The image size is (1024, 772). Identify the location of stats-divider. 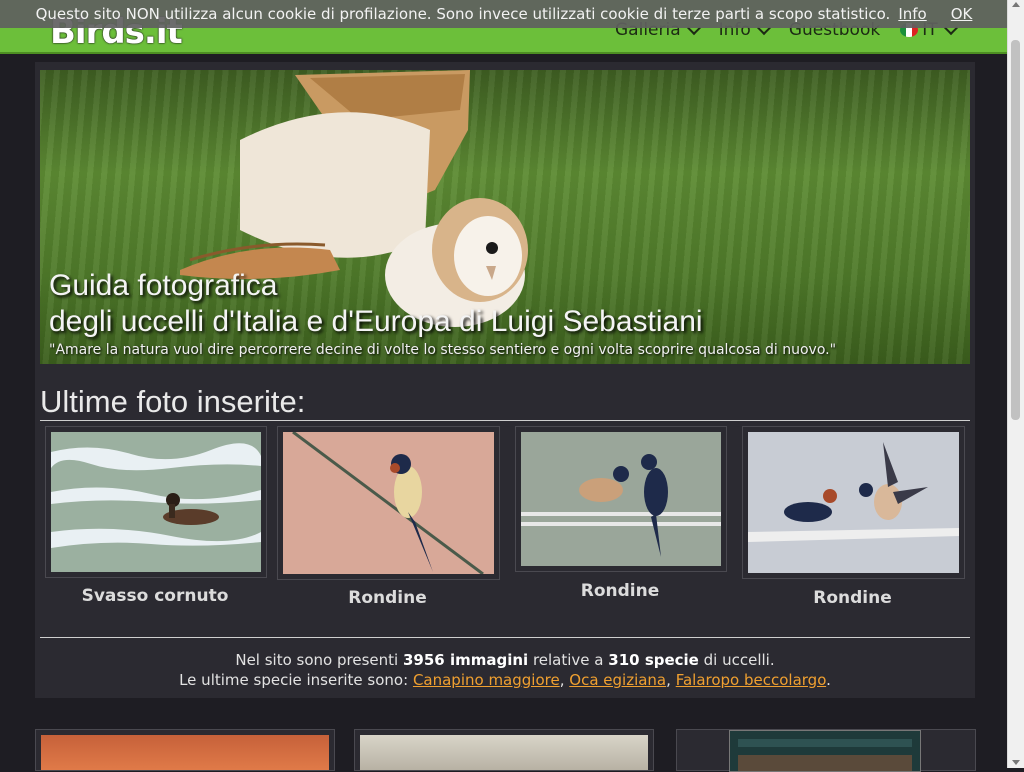
(505, 637).